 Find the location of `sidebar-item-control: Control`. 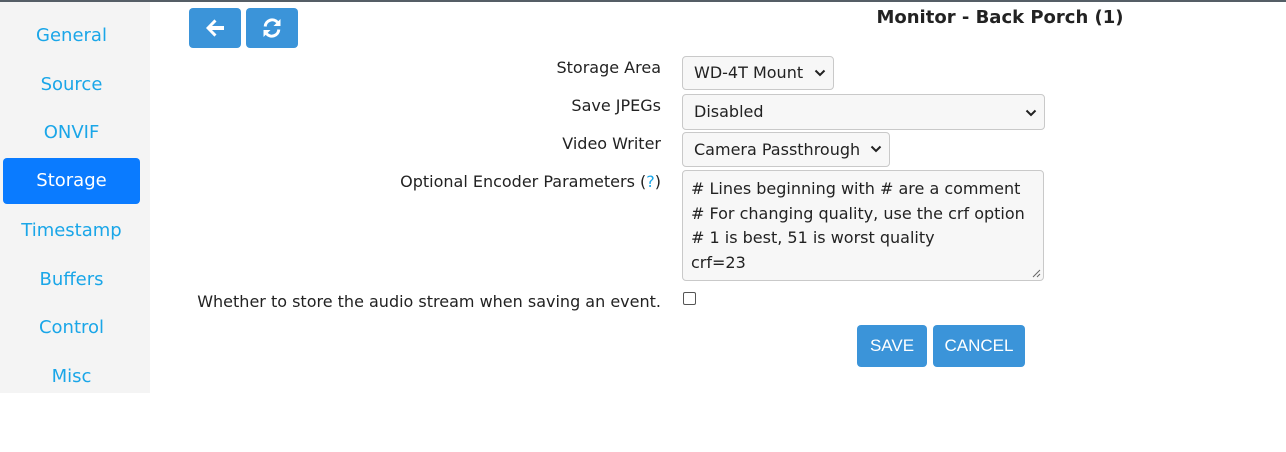

sidebar-item-control: Control is located at coordinates (71, 328).